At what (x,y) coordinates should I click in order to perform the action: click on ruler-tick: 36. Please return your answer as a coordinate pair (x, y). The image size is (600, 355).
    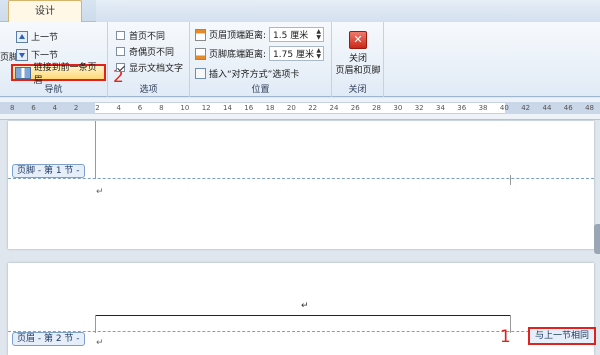
    Looking at the image, I should click on (462, 108).